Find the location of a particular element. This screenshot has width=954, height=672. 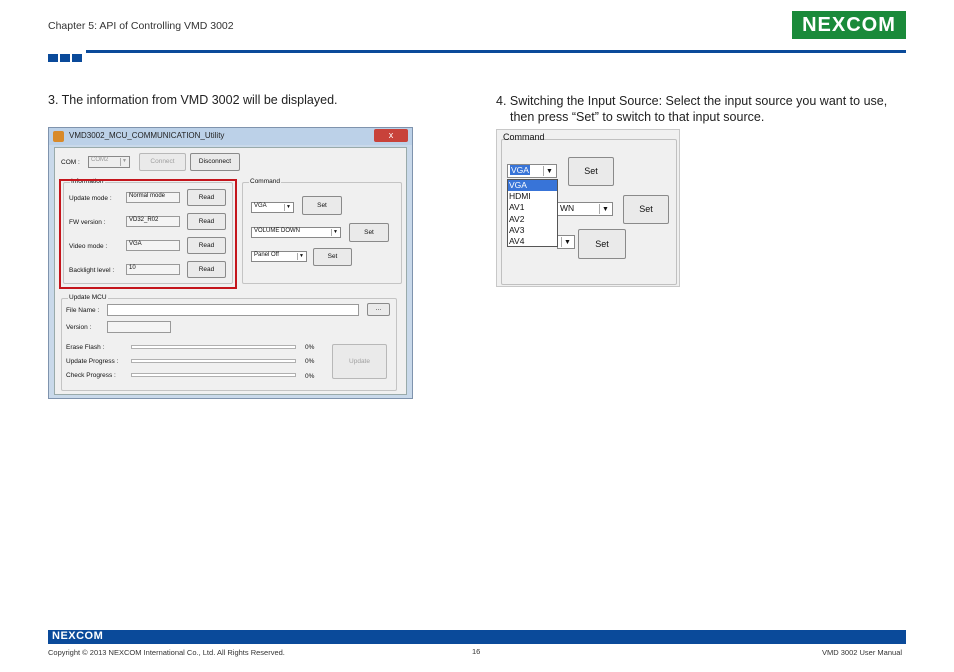

footer-logo: NEXCOM is located at coordinates (78, 636).